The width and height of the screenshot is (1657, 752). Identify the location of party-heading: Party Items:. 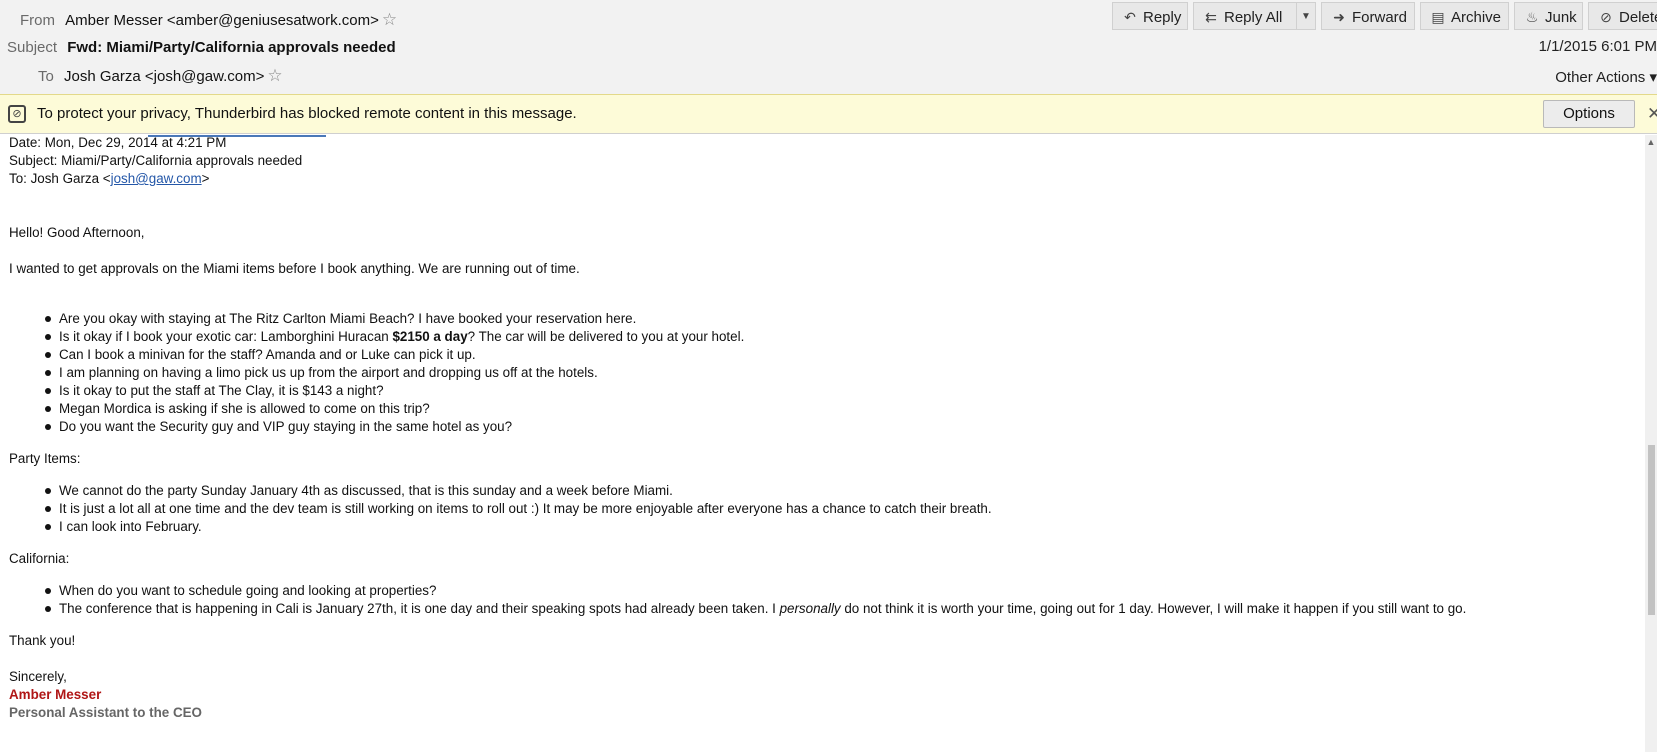
(45, 458).